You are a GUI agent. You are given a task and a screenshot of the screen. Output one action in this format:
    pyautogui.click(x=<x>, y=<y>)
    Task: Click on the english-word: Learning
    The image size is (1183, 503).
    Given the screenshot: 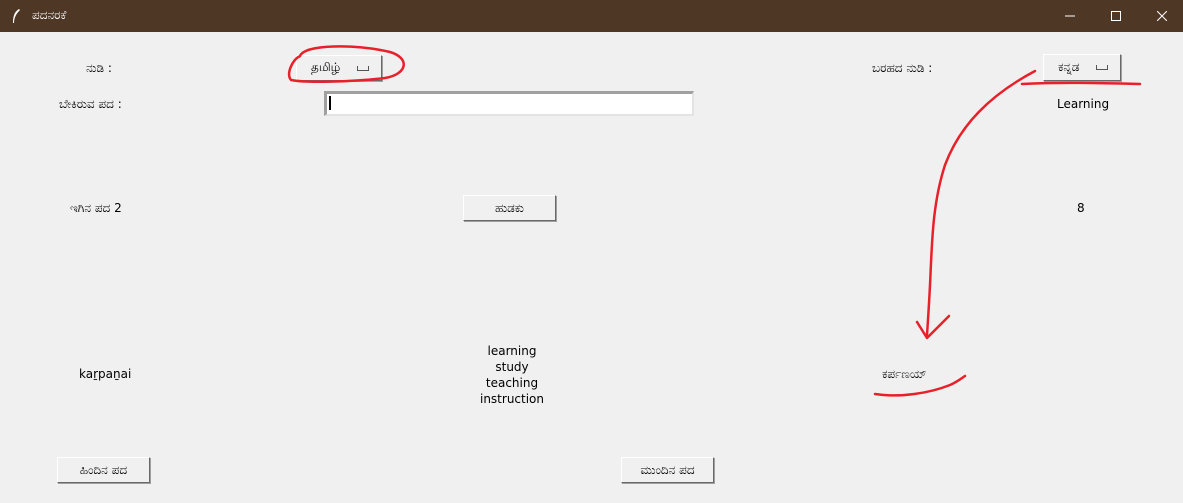 What is the action you would take?
    pyautogui.click(x=1083, y=104)
    